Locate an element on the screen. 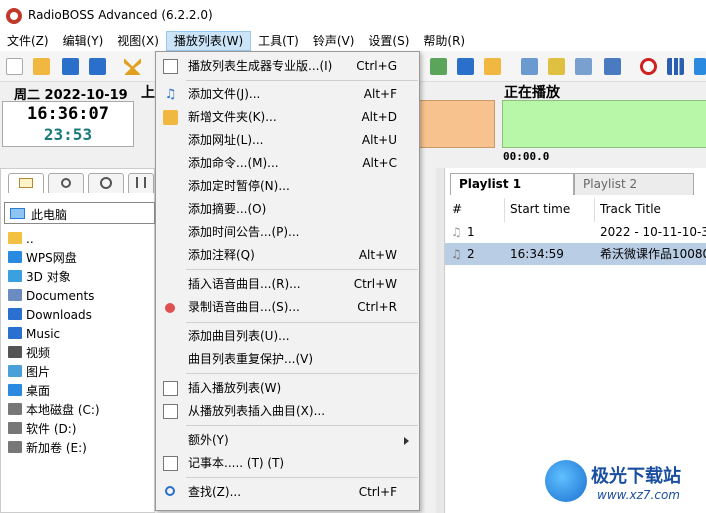 The image size is (706, 513). generator-icon is located at coordinates (170, 66).